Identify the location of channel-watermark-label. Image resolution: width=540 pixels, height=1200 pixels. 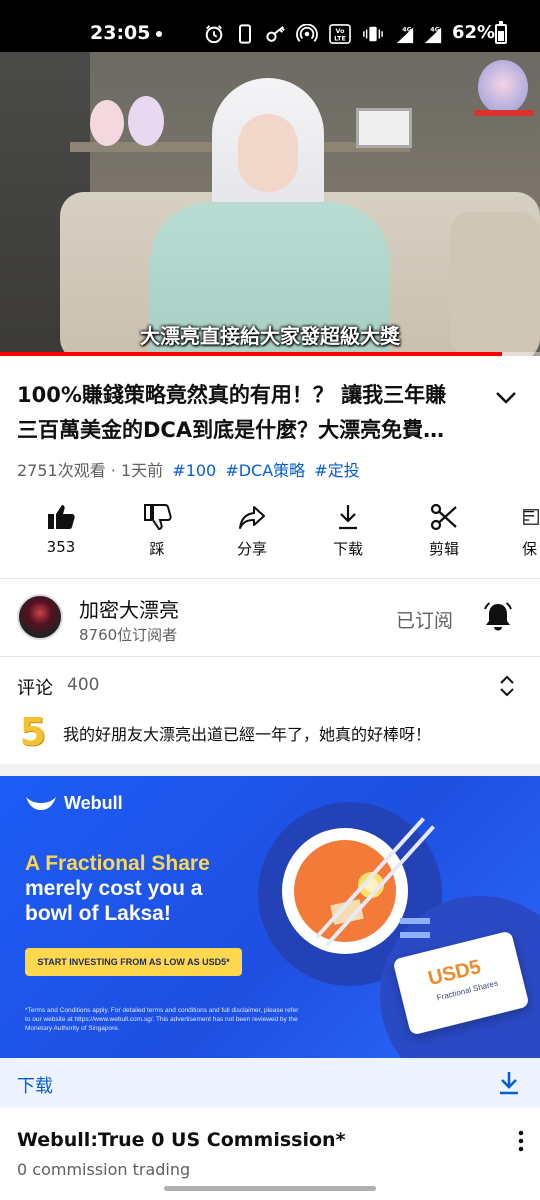
(504, 113).